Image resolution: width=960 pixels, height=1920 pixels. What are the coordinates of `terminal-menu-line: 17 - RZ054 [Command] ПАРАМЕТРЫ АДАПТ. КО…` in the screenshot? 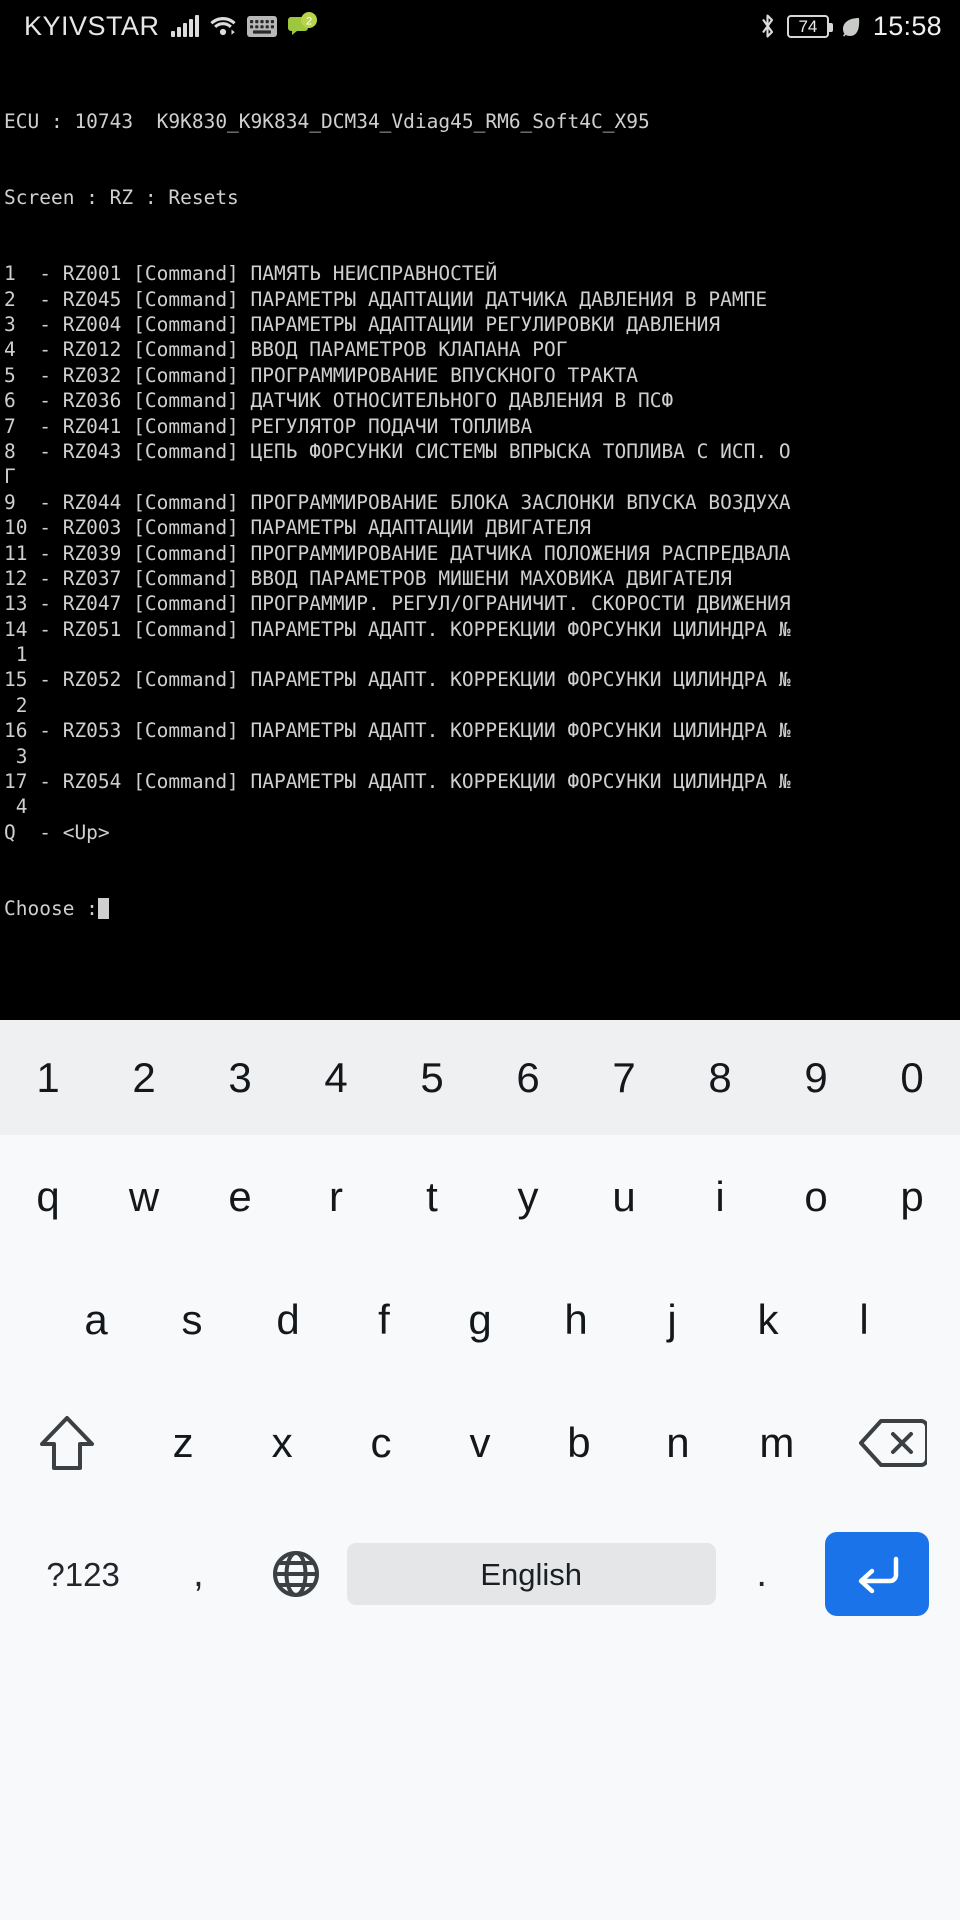 It's located at (397, 782).